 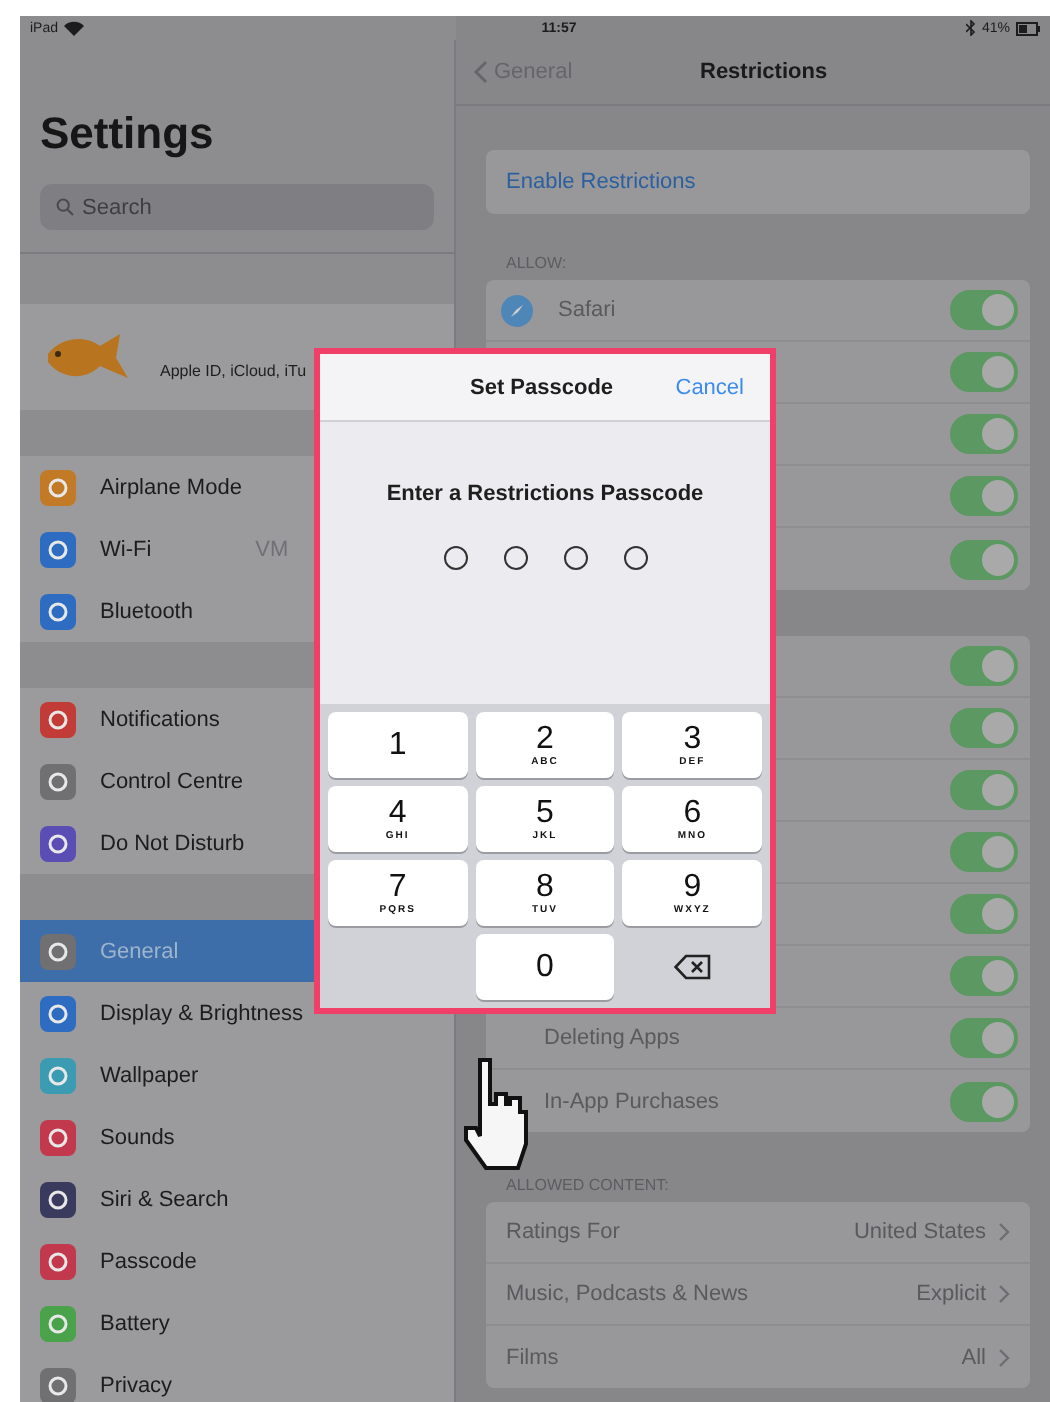 I want to click on settings-title: Settings, so click(x=127, y=134).